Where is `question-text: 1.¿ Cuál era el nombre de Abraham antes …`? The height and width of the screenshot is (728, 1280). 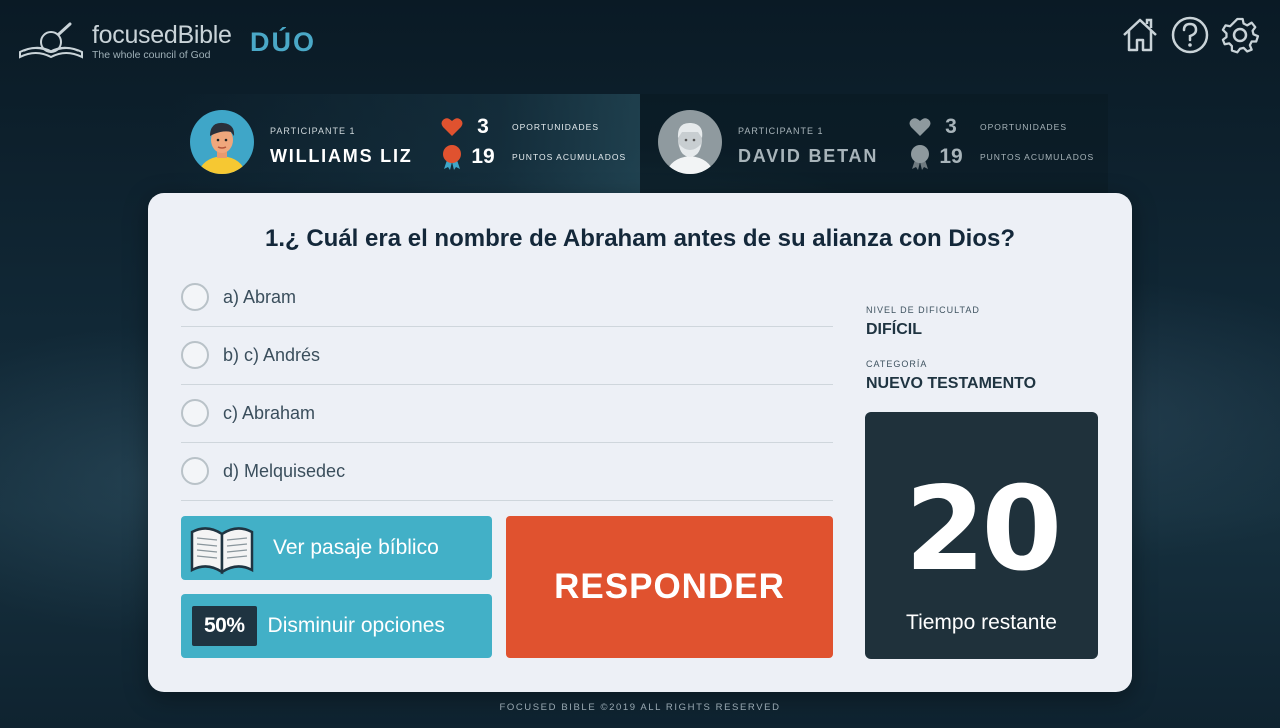 question-text: 1.¿ Cuál era el nombre de Abraham antes … is located at coordinates (640, 238).